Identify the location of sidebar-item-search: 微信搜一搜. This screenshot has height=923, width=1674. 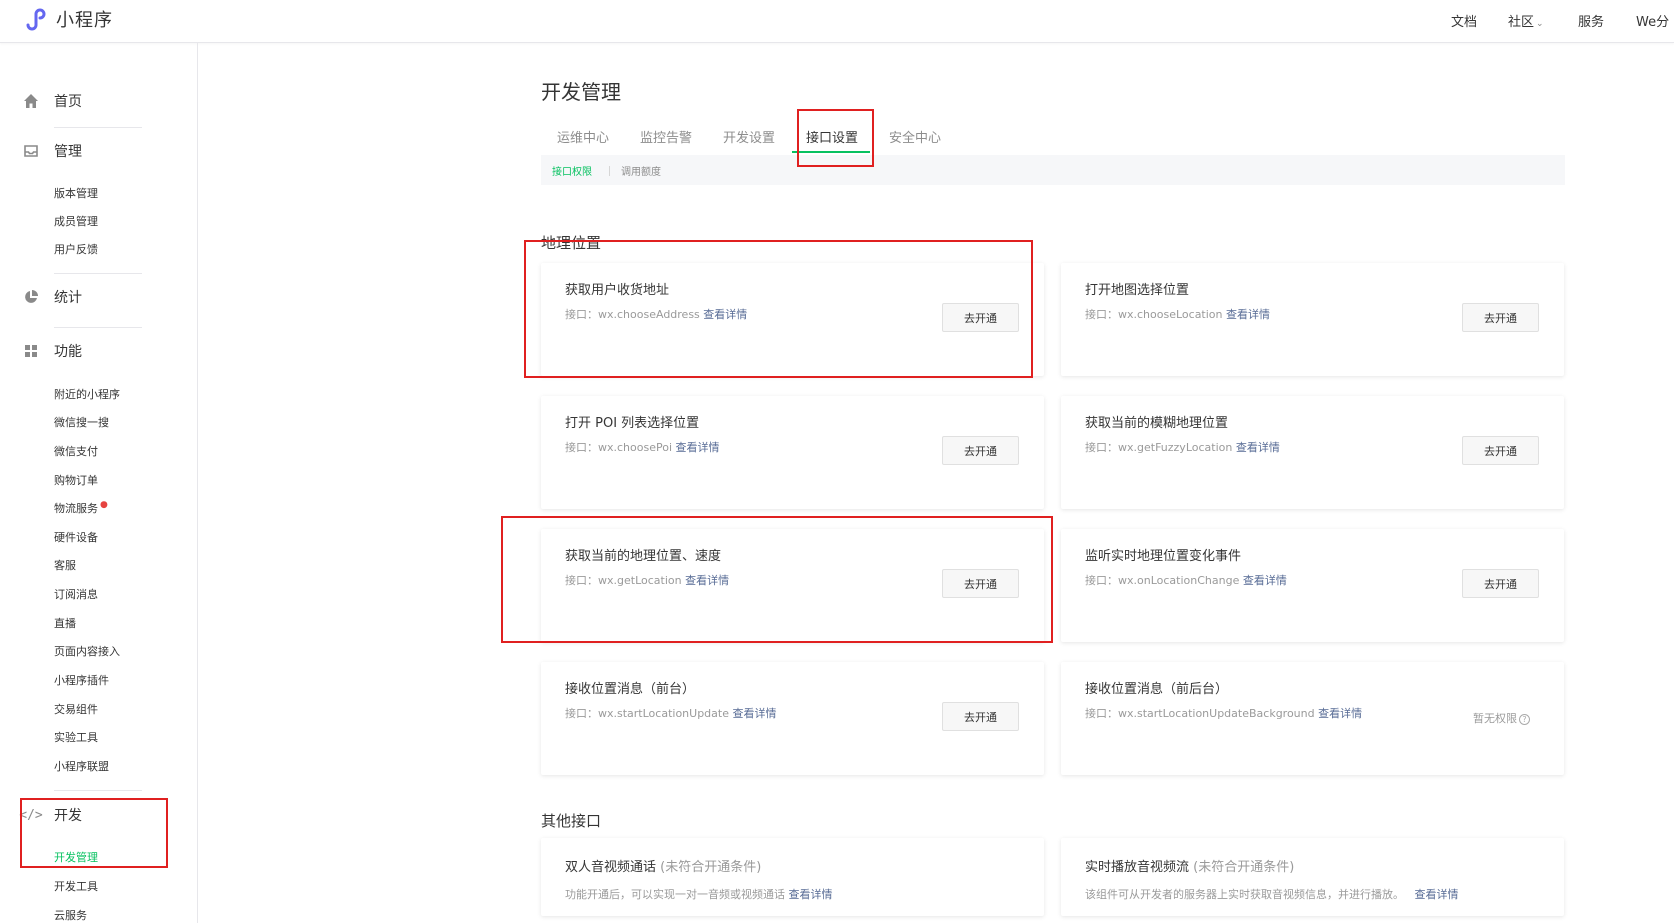
(81, 422).